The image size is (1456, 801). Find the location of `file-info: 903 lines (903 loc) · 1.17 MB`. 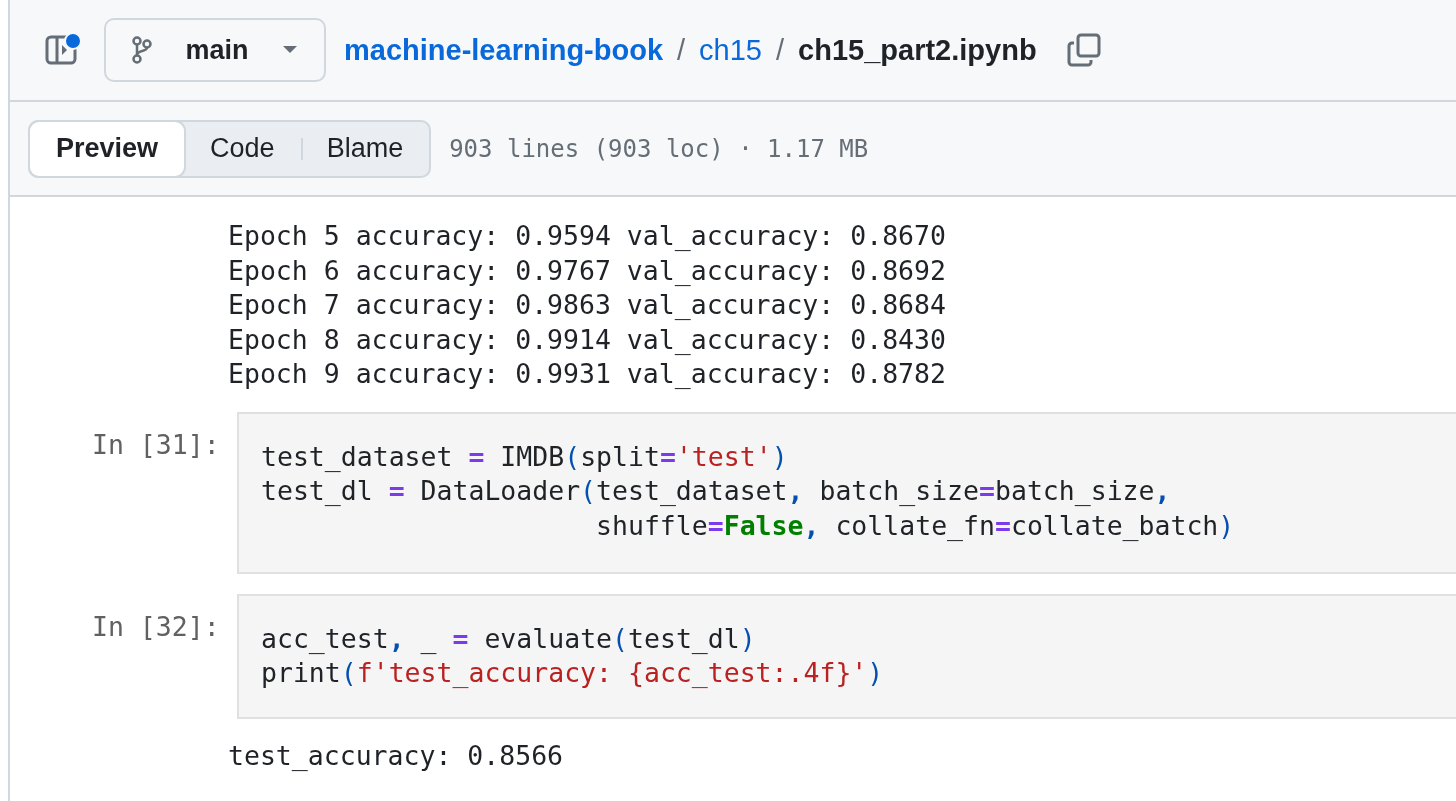

file-info: 903 lines (903 loc) · 1.17 MB is located at coordinates (659, 148).